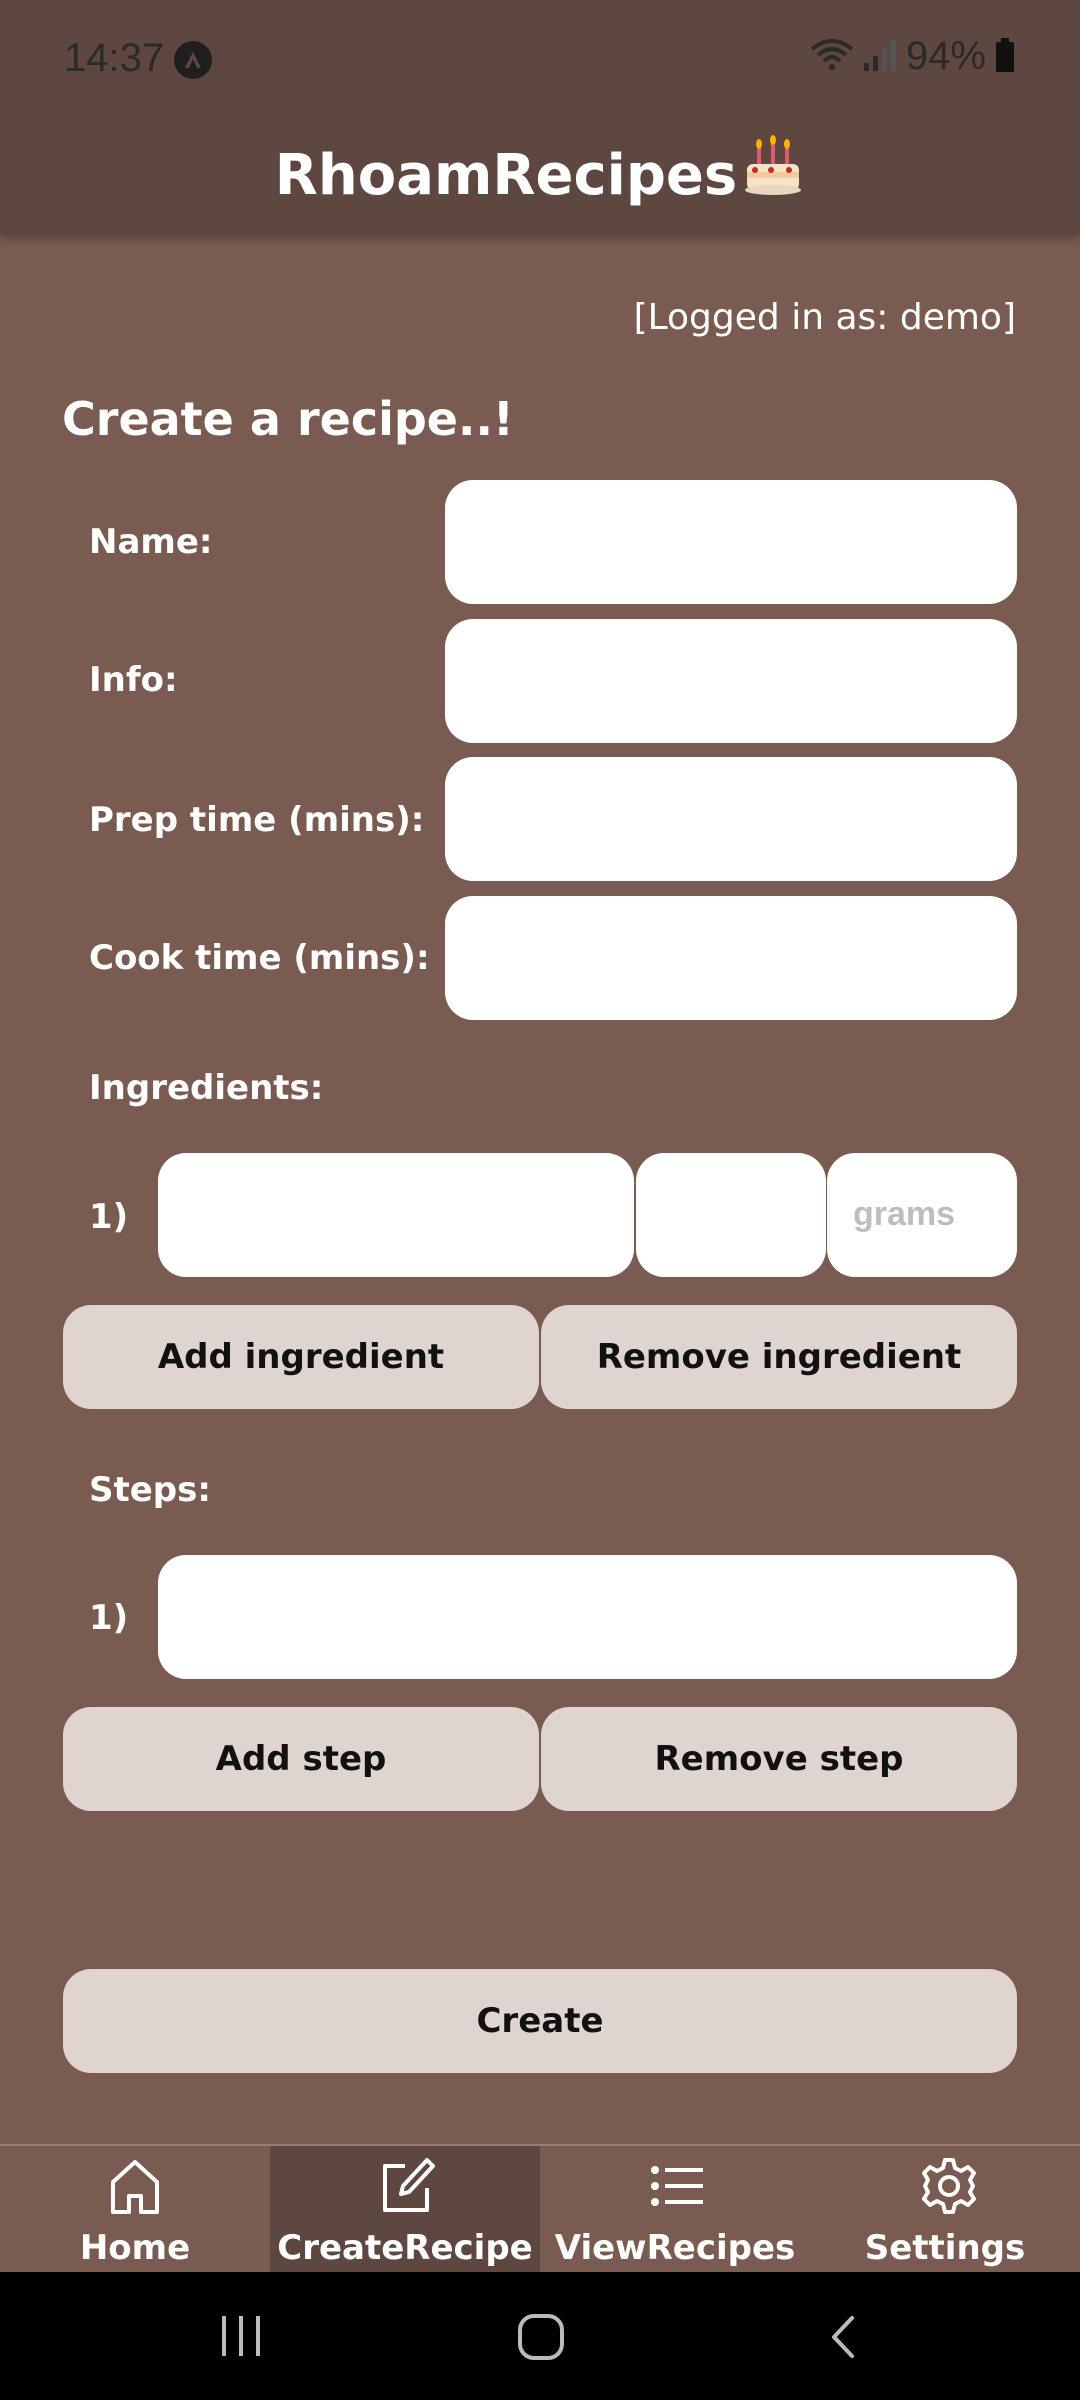  What do you see at coordinates (773, 173) in the screenshot?
I see `cake-icon` at bounding box center [773, 173].